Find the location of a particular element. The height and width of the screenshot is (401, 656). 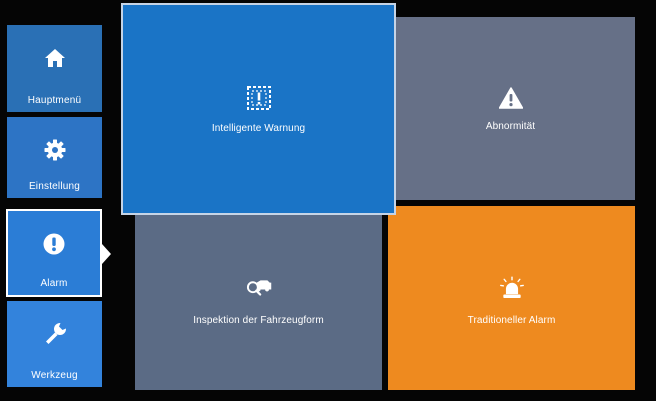

sidebar-item-settings: Einstellung is located at coordinates (54, 157).